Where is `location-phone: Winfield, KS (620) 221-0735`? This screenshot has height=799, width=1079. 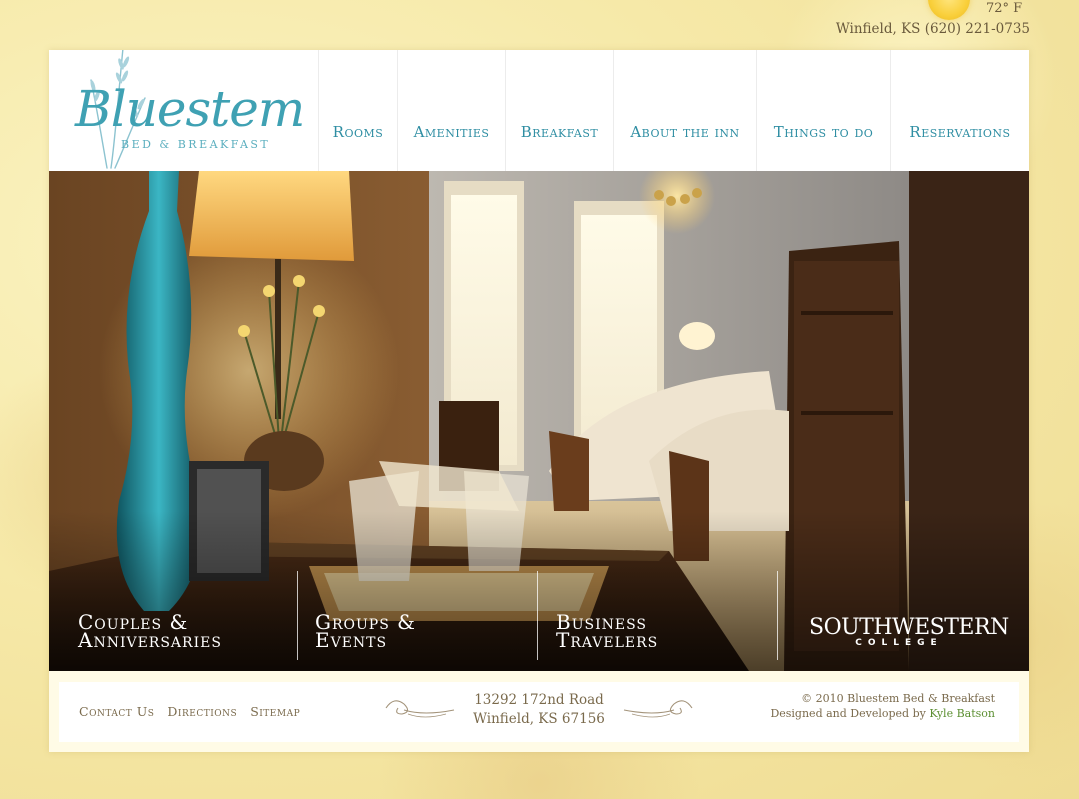 location-phone: Winfield, KS (620) 221-0735 is located at coordinates (932, 29).